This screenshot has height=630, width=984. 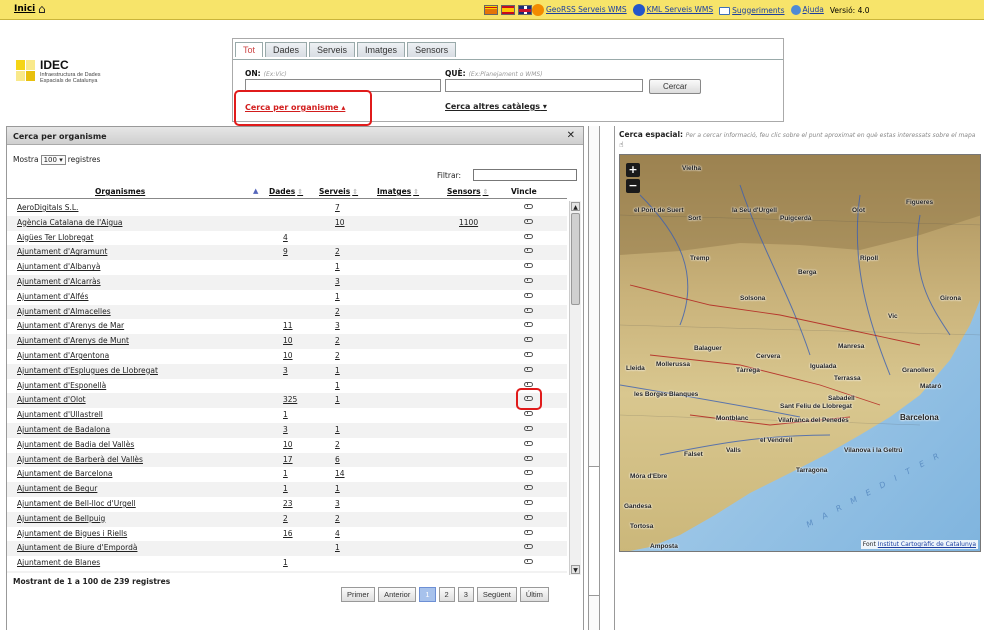 What do you see at coordinates (77, 547) in the screenshot?
I see `organisme-link: Ajuntament de Biure d'Empordà` at bounding box center [77, 547].